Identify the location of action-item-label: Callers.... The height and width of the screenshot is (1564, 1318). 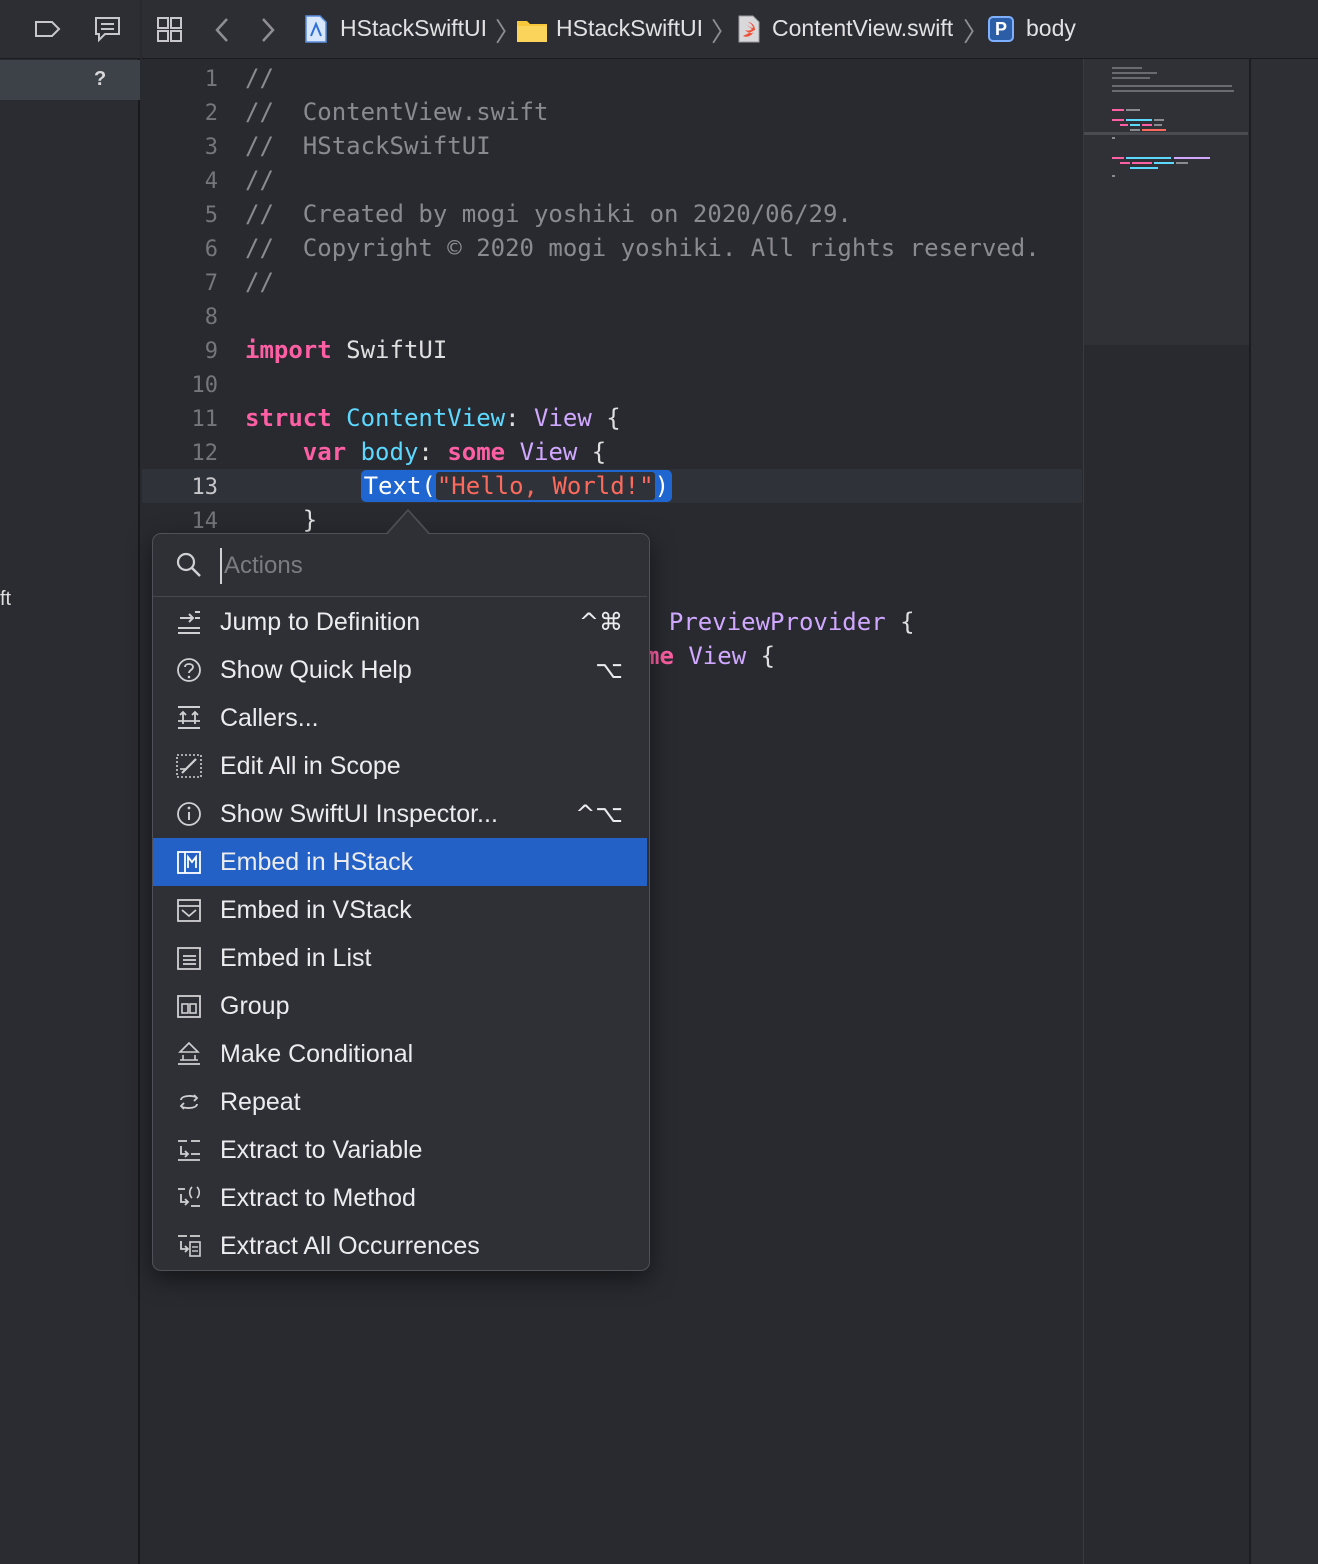
(269, 718).